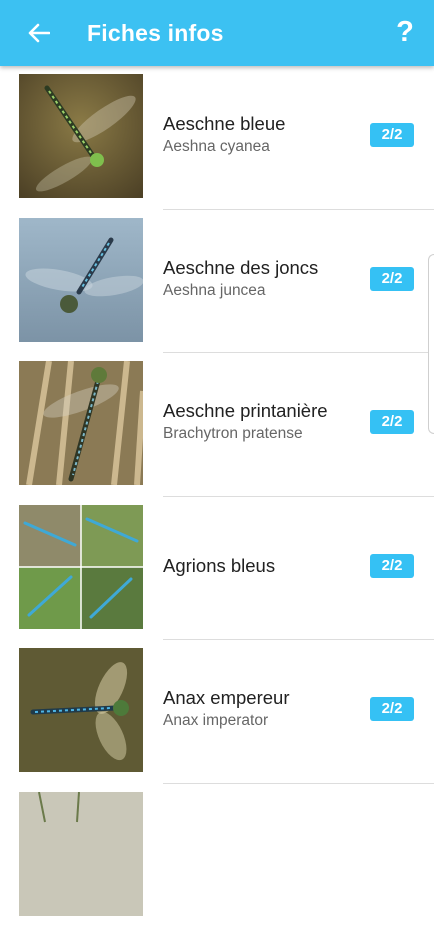 This screenshot has width=434, height=927. I want to click on item-text: Aeschne printanière Brachytron pratense, so click(263, 422).